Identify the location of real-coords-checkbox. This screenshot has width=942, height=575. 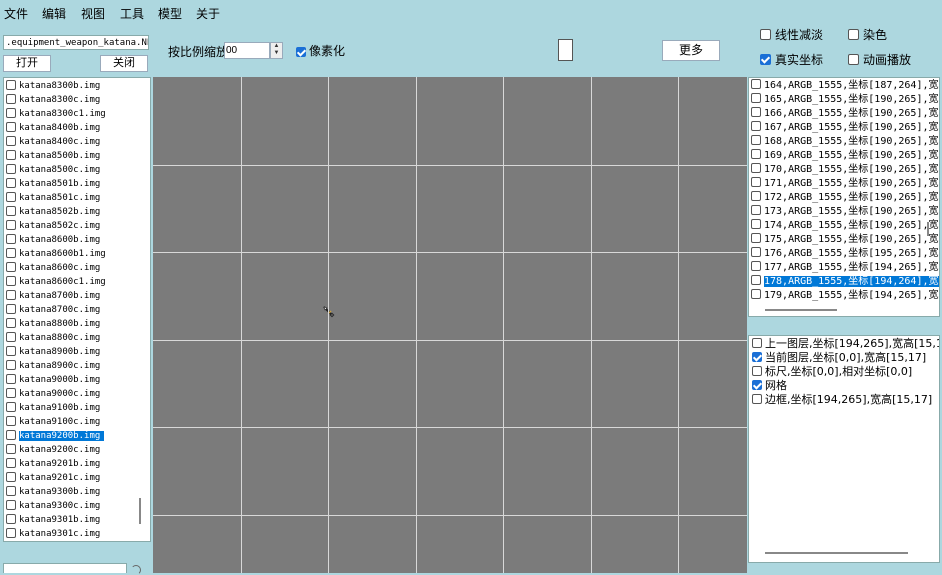
(765, 60).